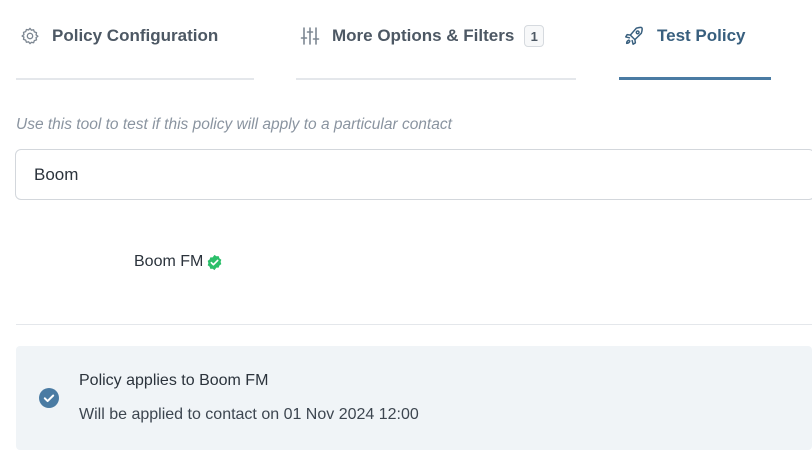  What do you see at coordinates (423, 35) in the screenshot?
I see `tab-label: More Options & Filters` at bounding box center [423, 35].